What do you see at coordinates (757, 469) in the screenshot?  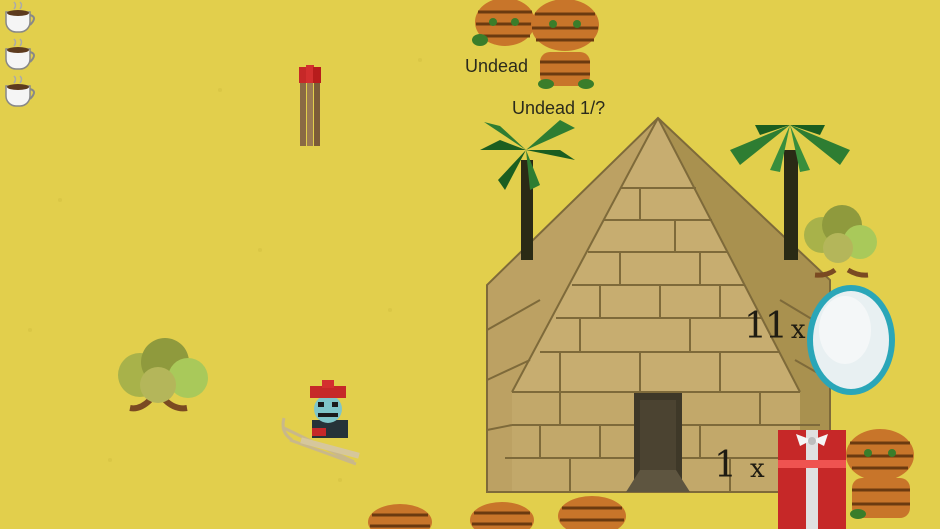 I see `gift-multiplier: x` at bounding box center [757, 469].